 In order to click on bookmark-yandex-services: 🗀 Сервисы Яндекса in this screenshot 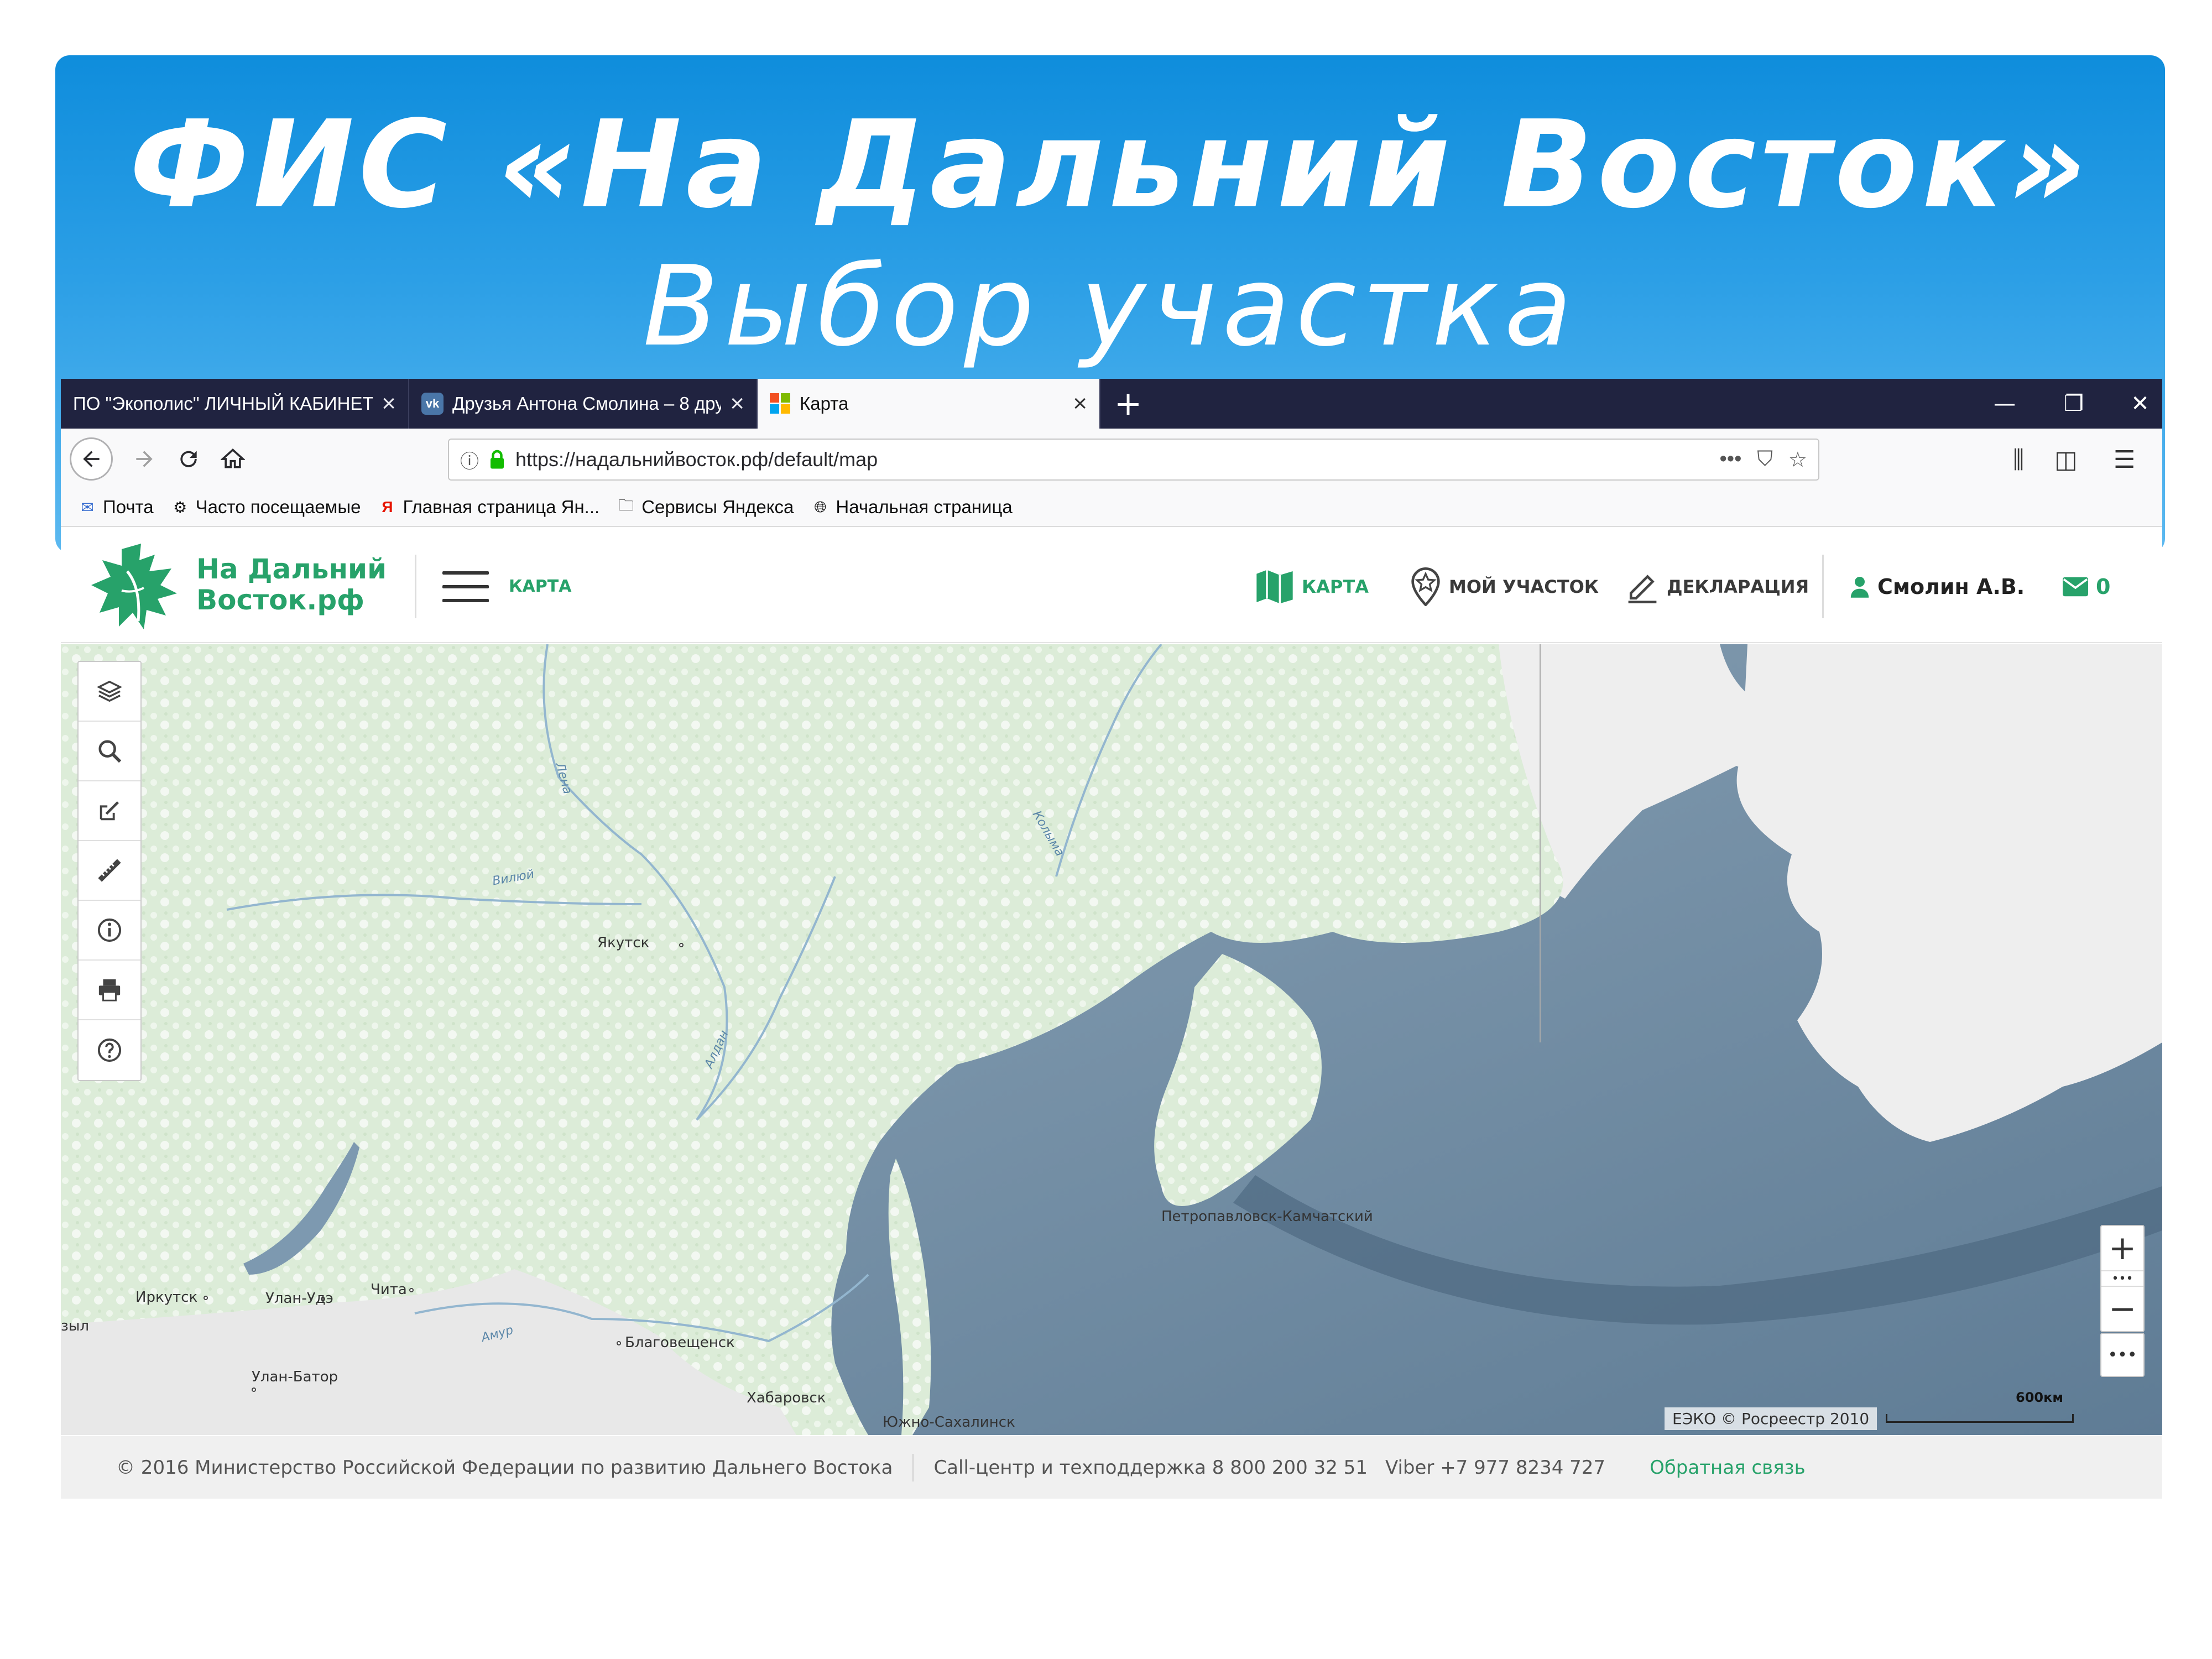, I will do `click(705, 508)`.